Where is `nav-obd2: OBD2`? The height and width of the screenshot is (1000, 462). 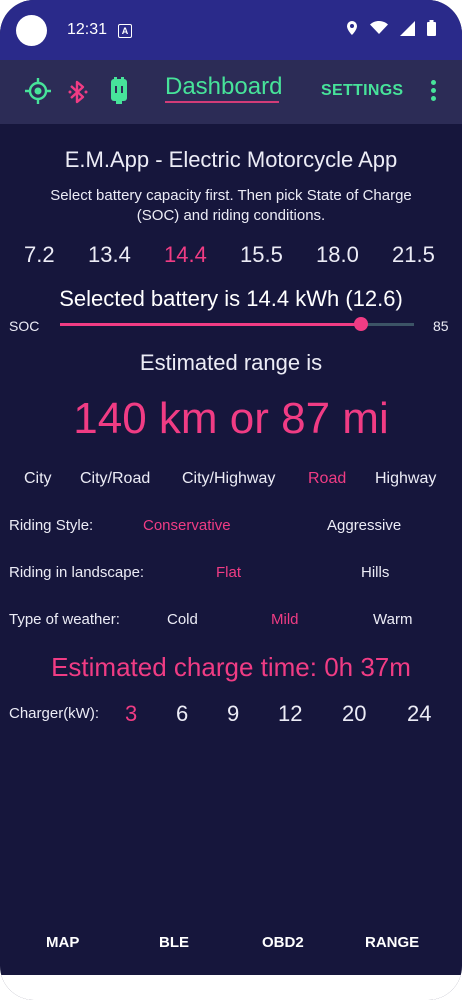
nav-obd2: OBD2 is located at coordinates (283, 942).